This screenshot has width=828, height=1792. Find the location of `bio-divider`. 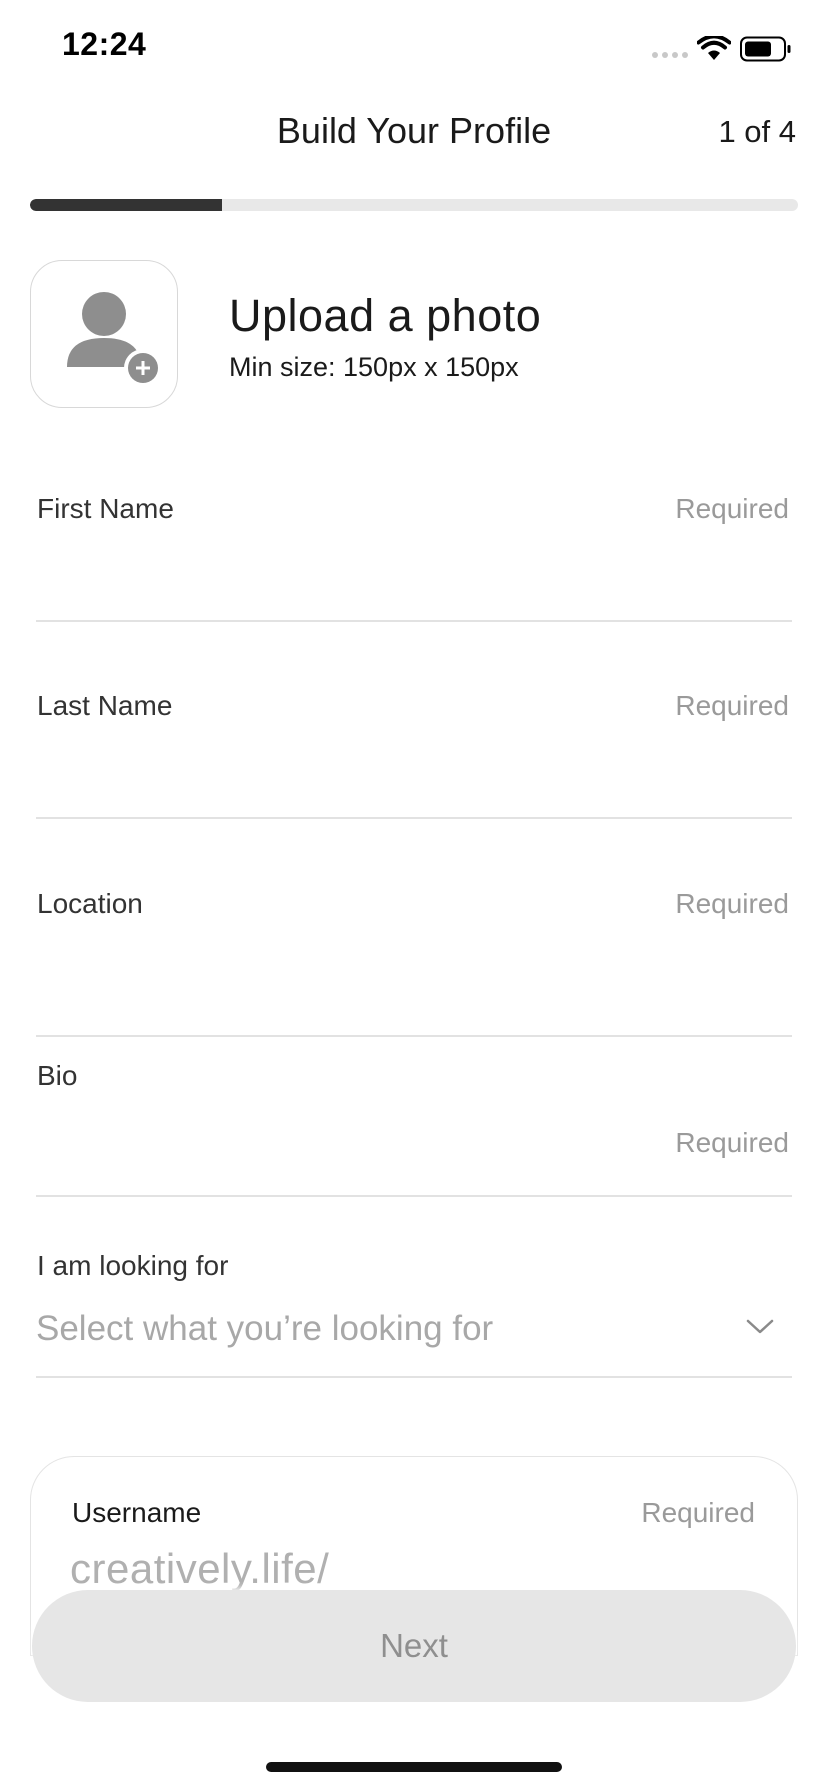

bio-divider is located at coordinates (414, 1196).